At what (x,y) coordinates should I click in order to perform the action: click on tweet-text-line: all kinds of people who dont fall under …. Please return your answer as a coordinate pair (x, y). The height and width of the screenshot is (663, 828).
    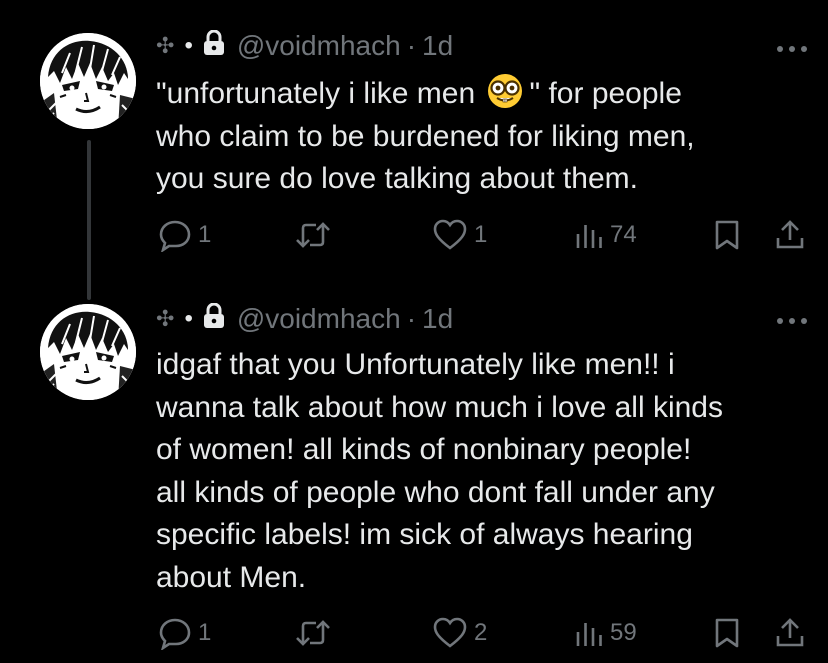
    Looking at the image, I should click on (435, 492).